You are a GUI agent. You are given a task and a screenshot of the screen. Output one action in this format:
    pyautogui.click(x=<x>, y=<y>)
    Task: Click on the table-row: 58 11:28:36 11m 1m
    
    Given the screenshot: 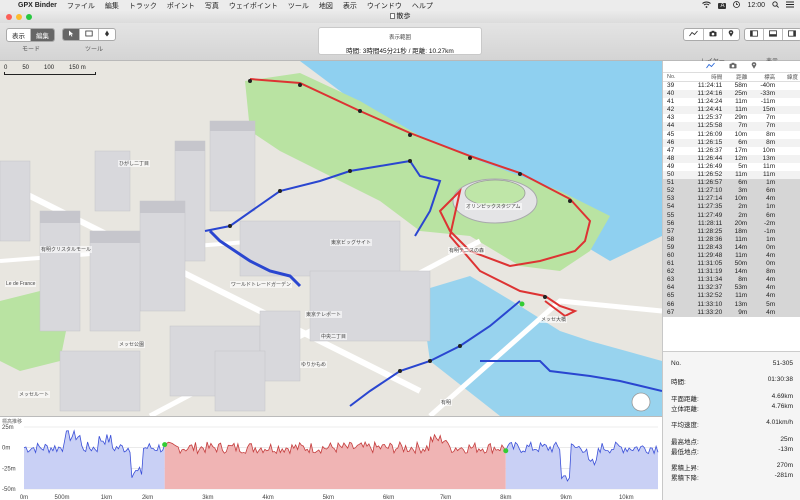 What is the action you would take?
    pyautogui.click(x=731, y=239)
    